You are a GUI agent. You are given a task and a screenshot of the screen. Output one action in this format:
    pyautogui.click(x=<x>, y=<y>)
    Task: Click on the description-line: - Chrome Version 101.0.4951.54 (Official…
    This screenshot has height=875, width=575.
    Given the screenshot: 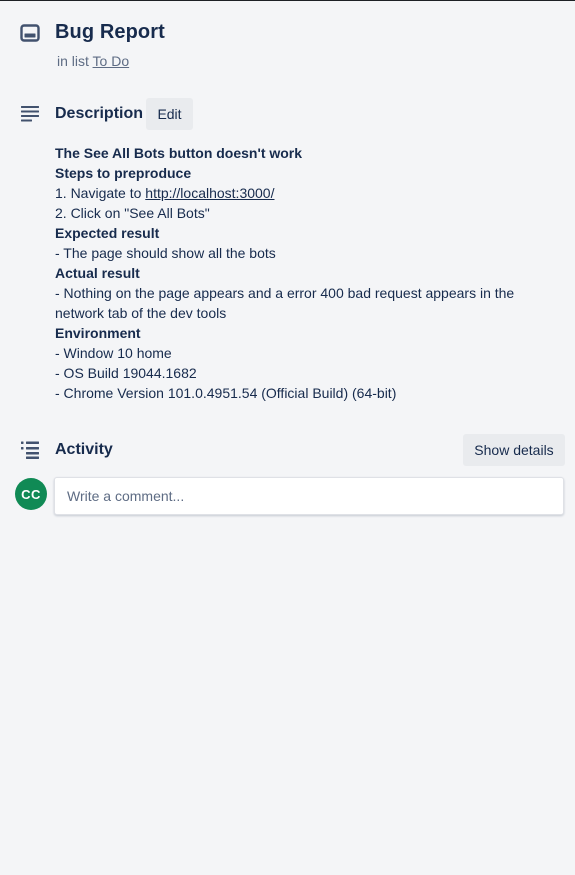 What is the action you would take?
    pyautogui.click(x=226, y=393)
    